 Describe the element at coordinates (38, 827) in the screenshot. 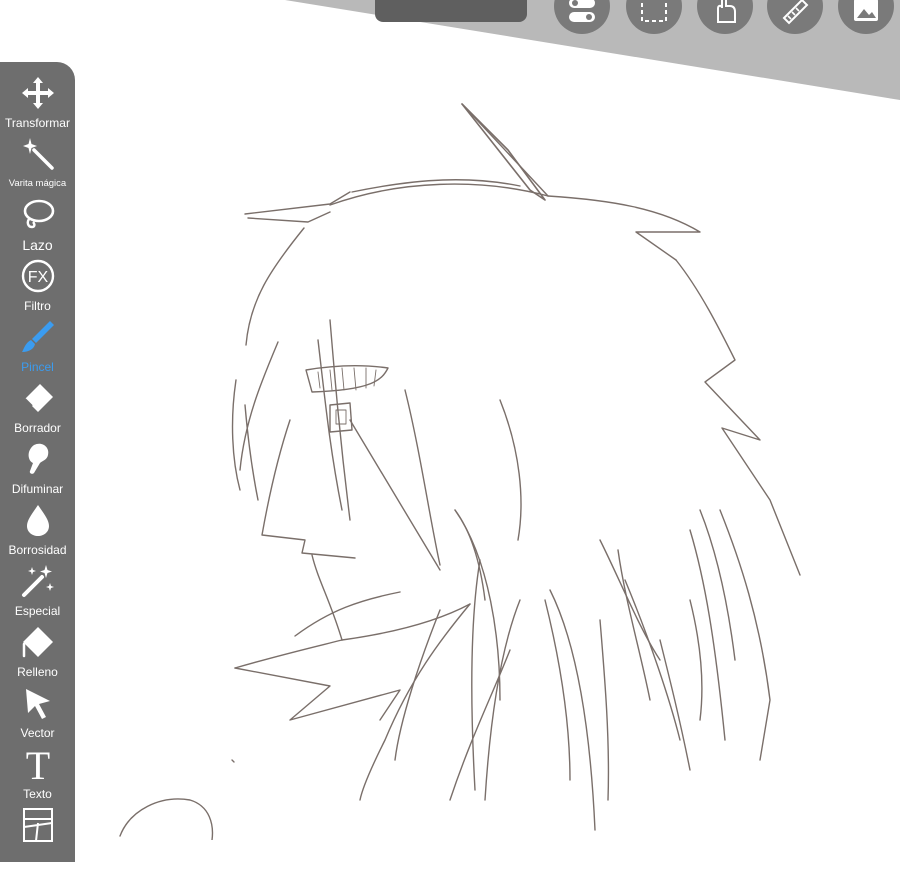

I see `frame-divider-icon` at that location.